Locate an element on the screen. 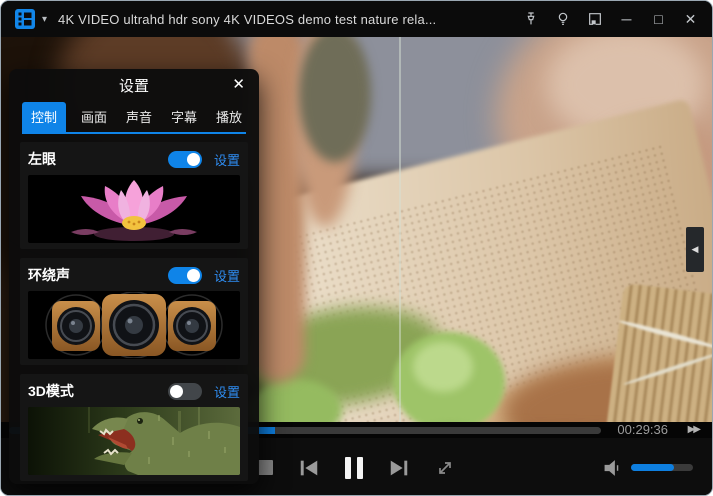 Image resolution: width=713 pixels, height=496 pixels. maximize-button: □ is located at coordinates (658, 19).